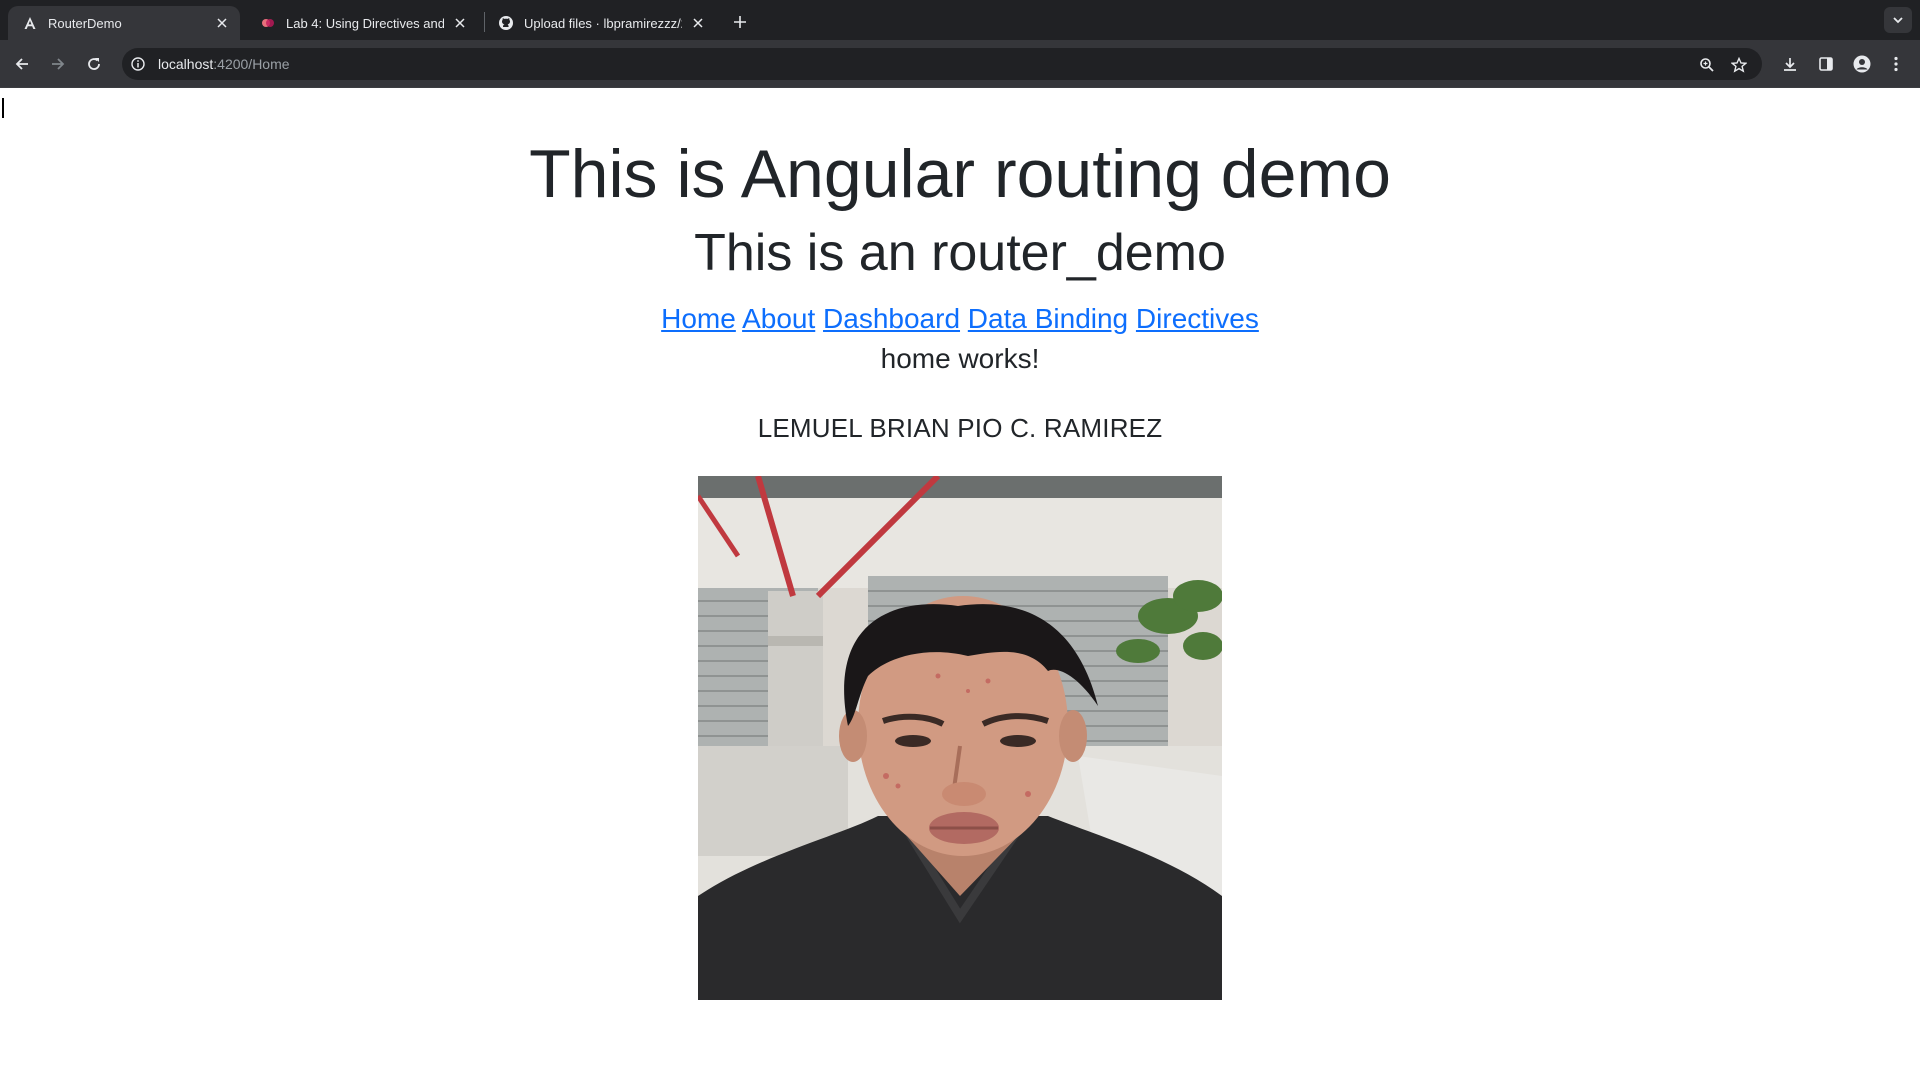  I want to click on student-name: LEMUEL BRIAN PIO C. RAMIREZ, so click(960, 428).